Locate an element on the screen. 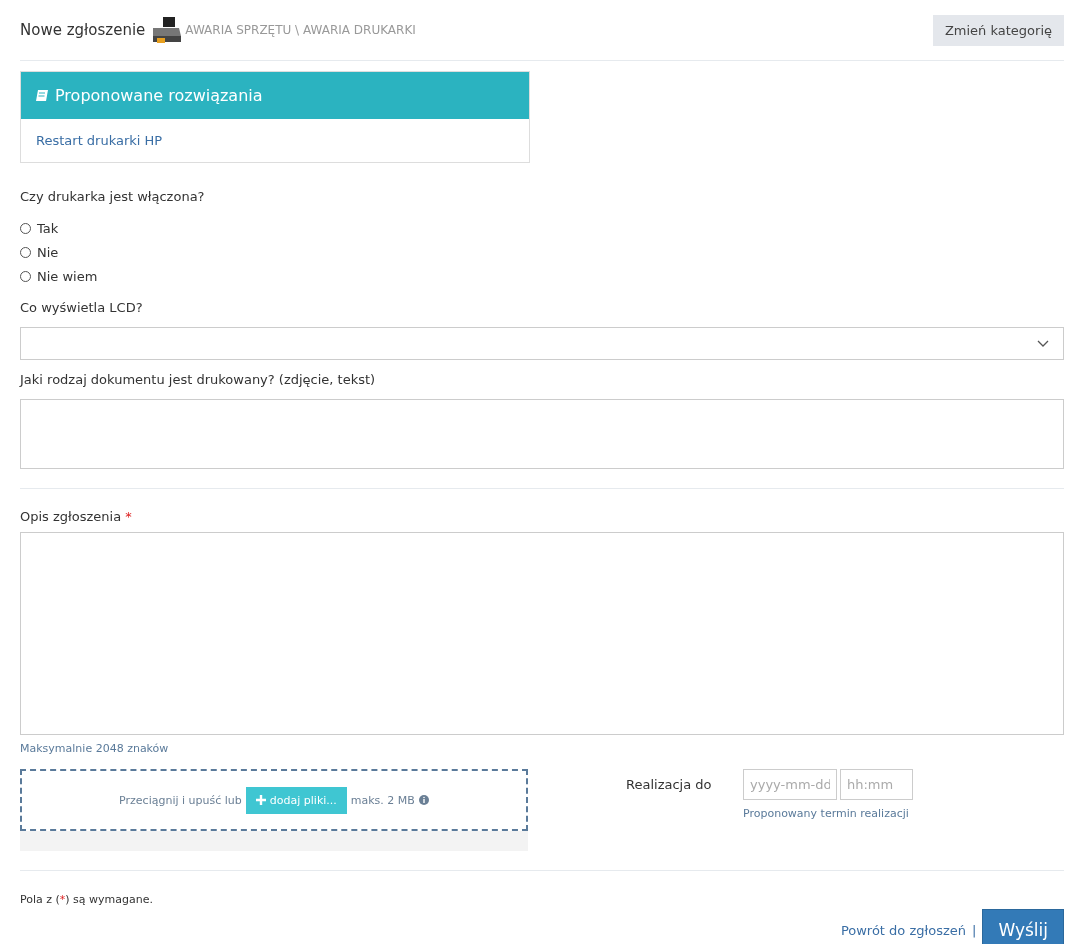 The height and width of the screenshot is (944, 1078). question-label: Czy drukarka jest włączona? is located at coordinates (113, 196).